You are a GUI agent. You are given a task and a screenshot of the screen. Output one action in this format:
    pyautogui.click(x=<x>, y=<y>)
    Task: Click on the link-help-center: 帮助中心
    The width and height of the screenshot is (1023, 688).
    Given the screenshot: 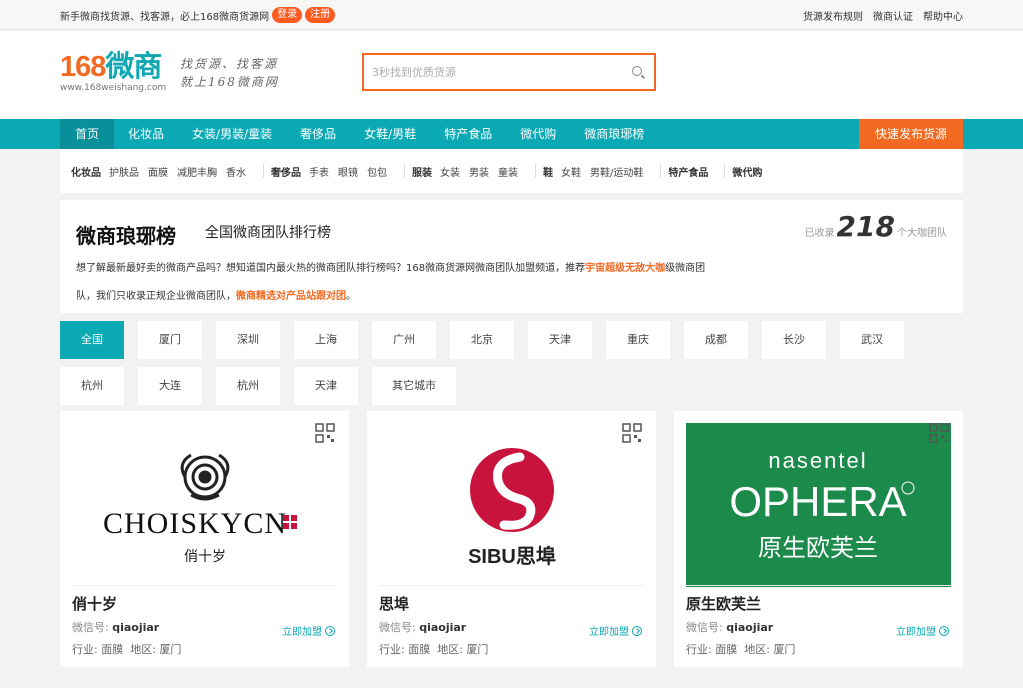 What is the action you would take?
    pyautogui.click(x=943, y=15)
    